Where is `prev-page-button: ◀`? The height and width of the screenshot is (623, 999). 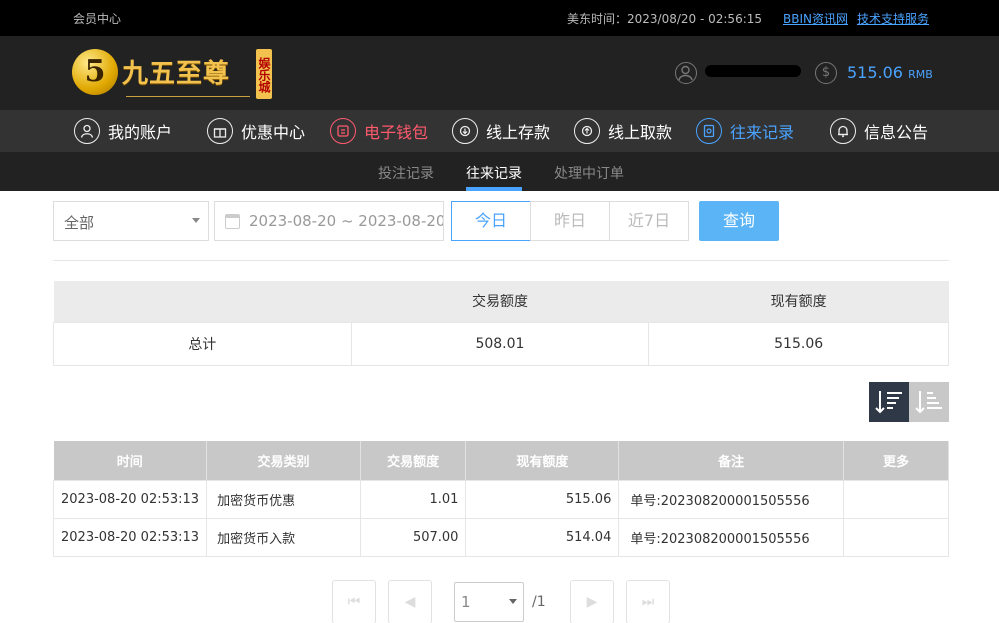 prev-page-button: ◀ is located at coordinates (410, 601).